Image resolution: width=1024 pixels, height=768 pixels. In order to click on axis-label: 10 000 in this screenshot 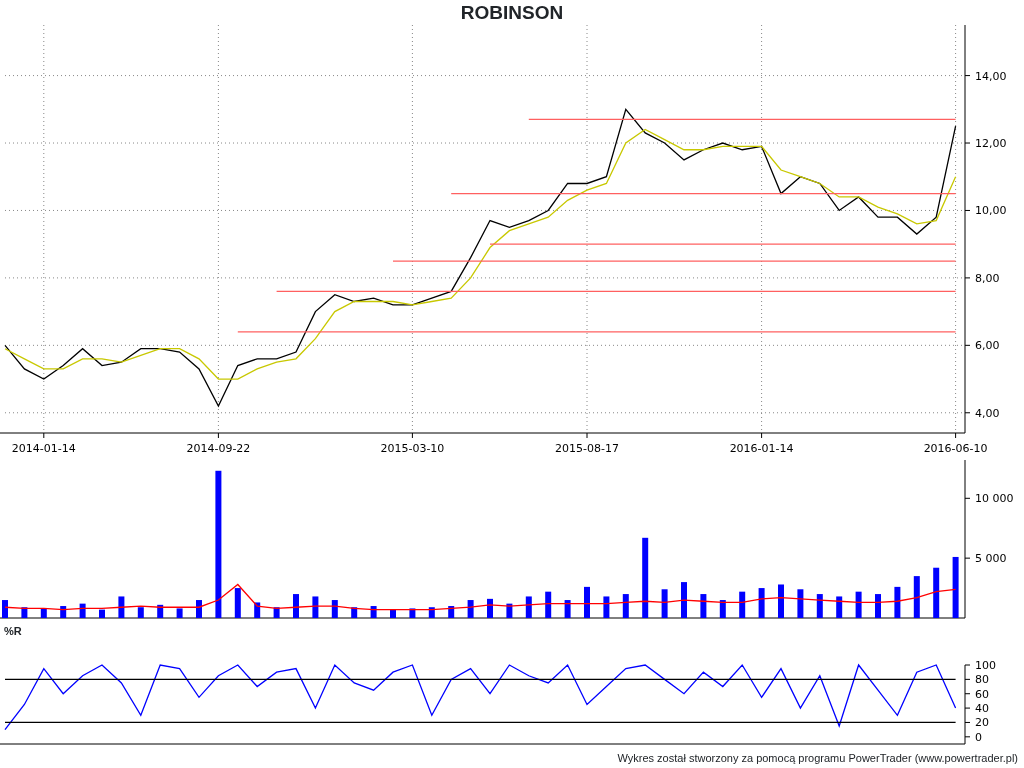, I will do `click(994, 499)`.